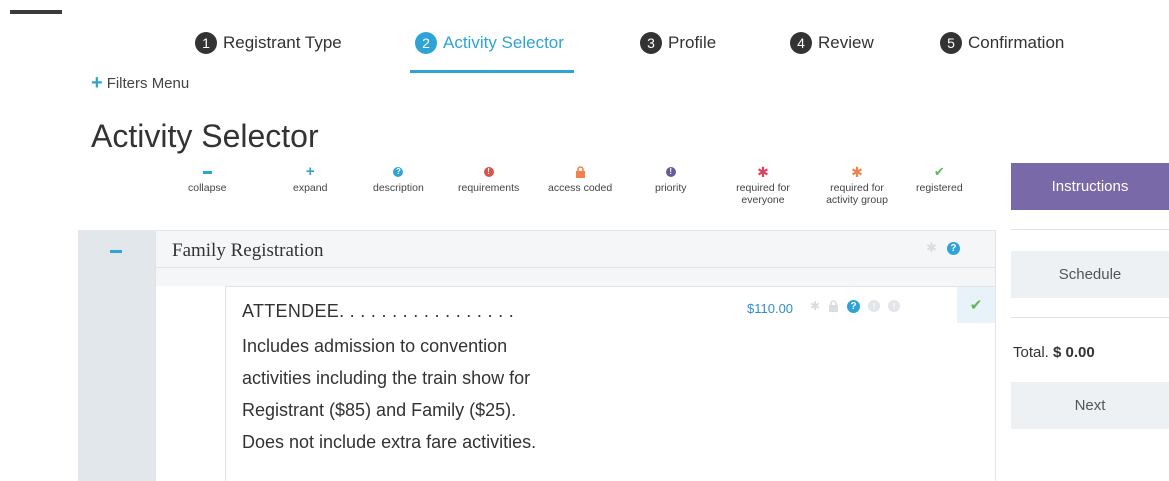  I want to click on step-number: 2, so click(426, 43).